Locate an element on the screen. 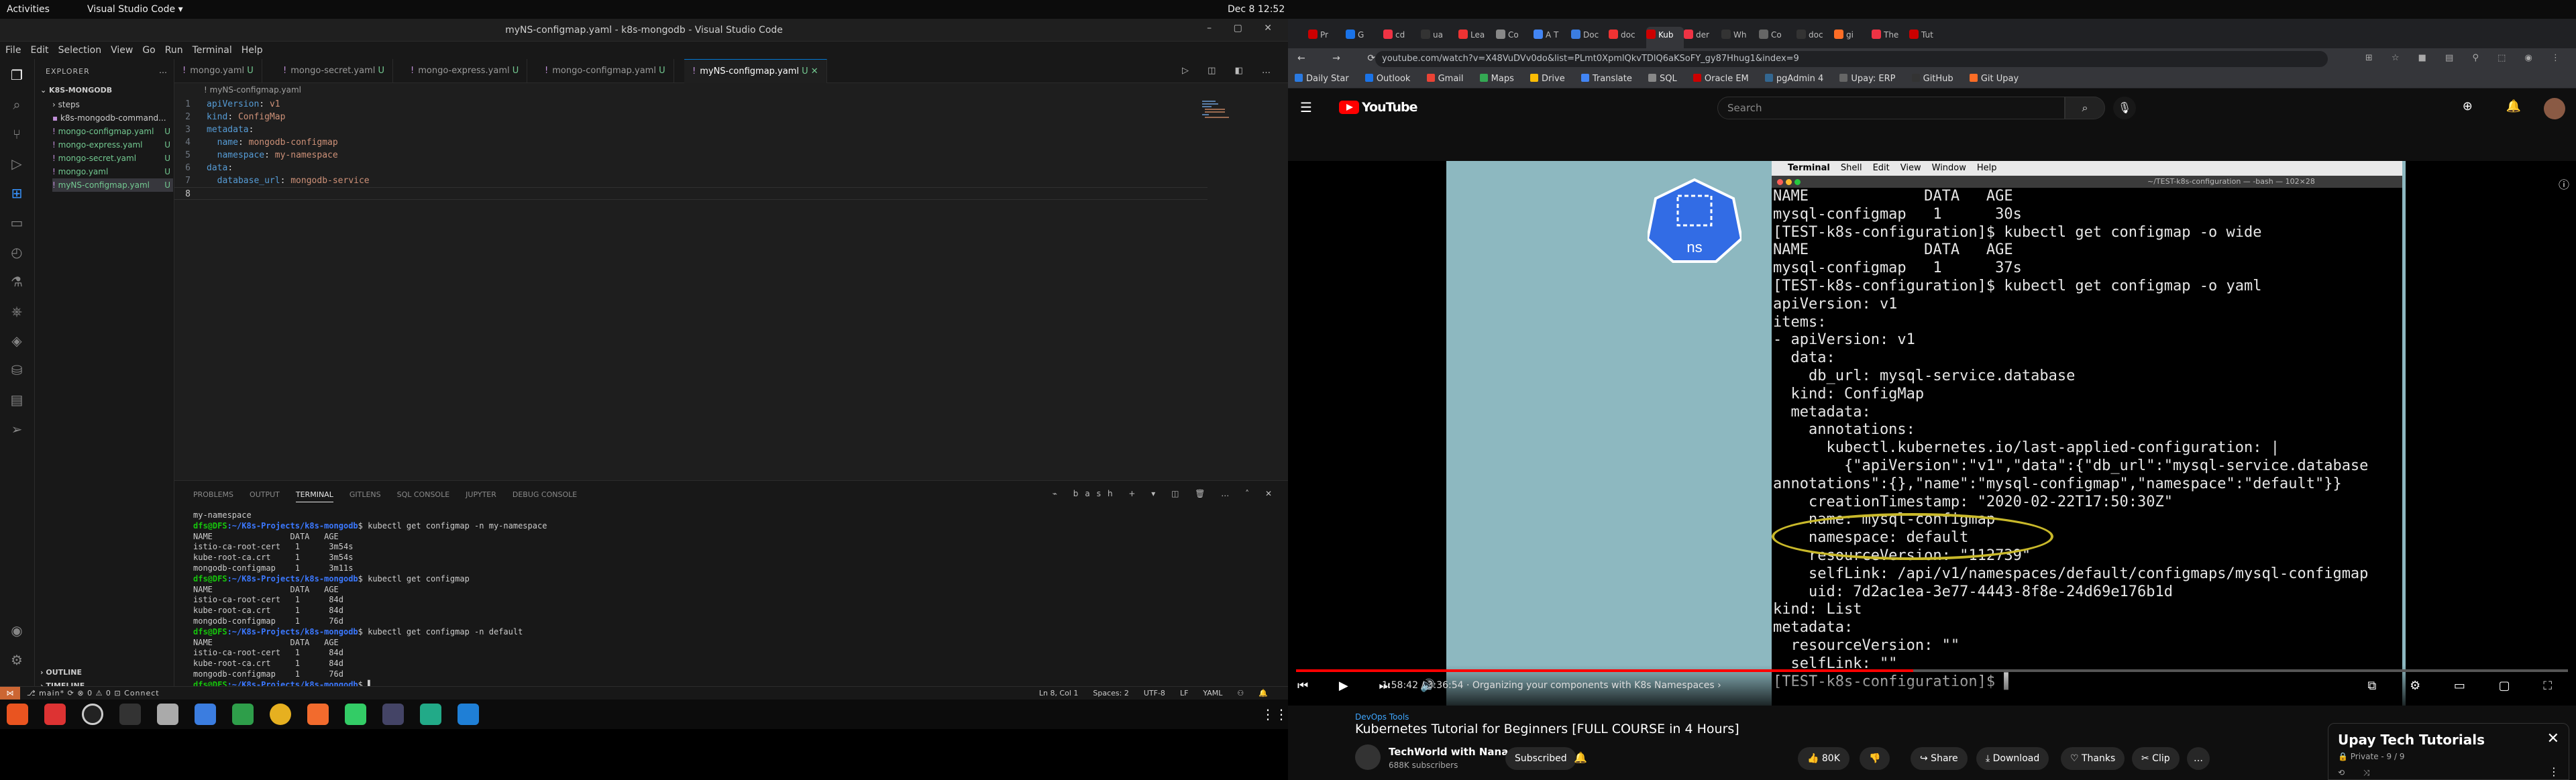 The width and height of the screenshot is (2576, 780). cursor-position: Ln 8, Col 1 is located at coordinates (1059, 693).